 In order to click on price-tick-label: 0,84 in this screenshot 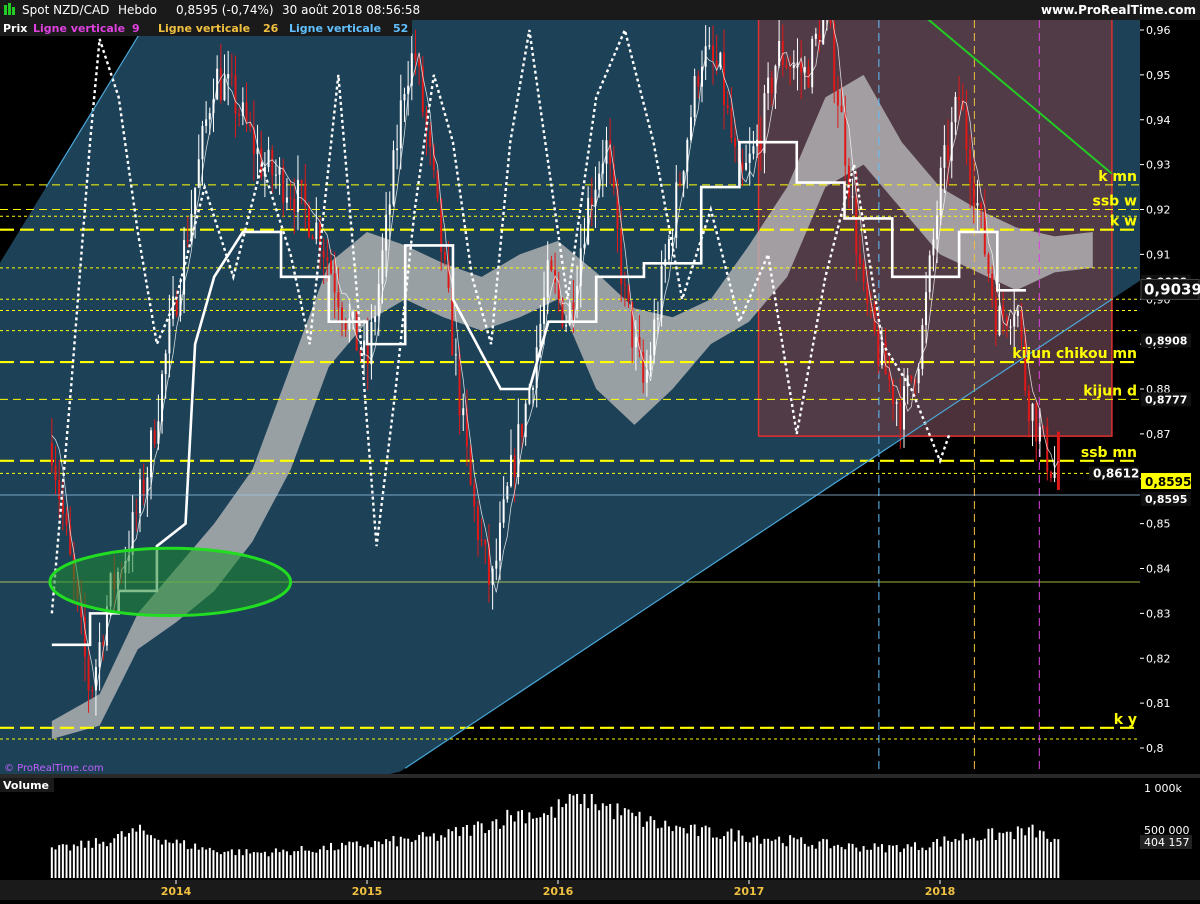, I will do `click(1158, 569)`.